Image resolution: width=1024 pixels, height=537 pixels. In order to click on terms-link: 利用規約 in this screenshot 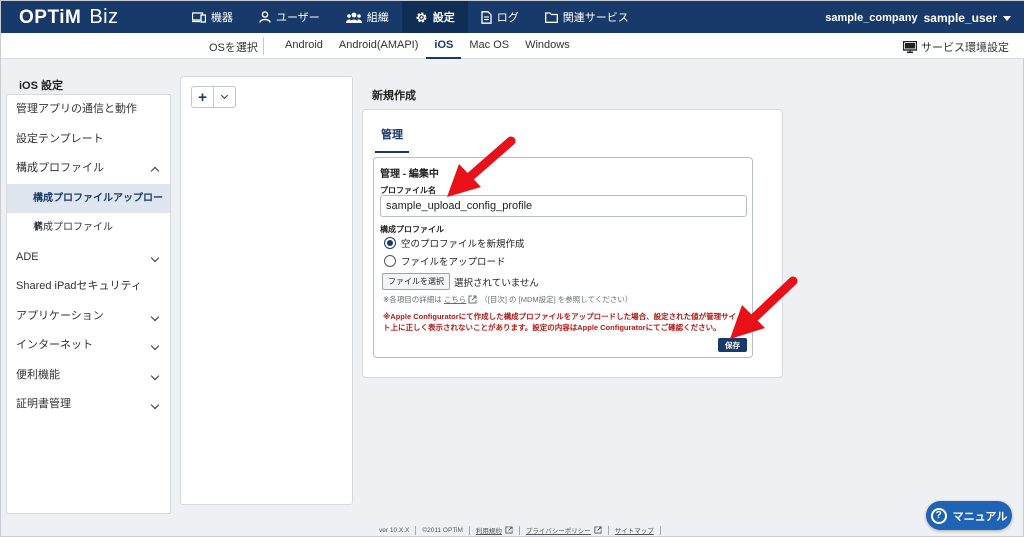, I will do `click(489, 530)`.